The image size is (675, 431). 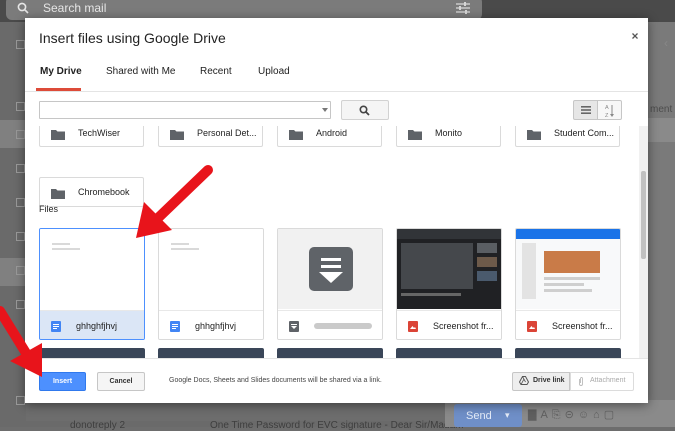 What do you see at coordinates (132, 38) in the screenshot?
I see `dialog-title: Insert files using Google Drive` at bounding box center [132, 38].